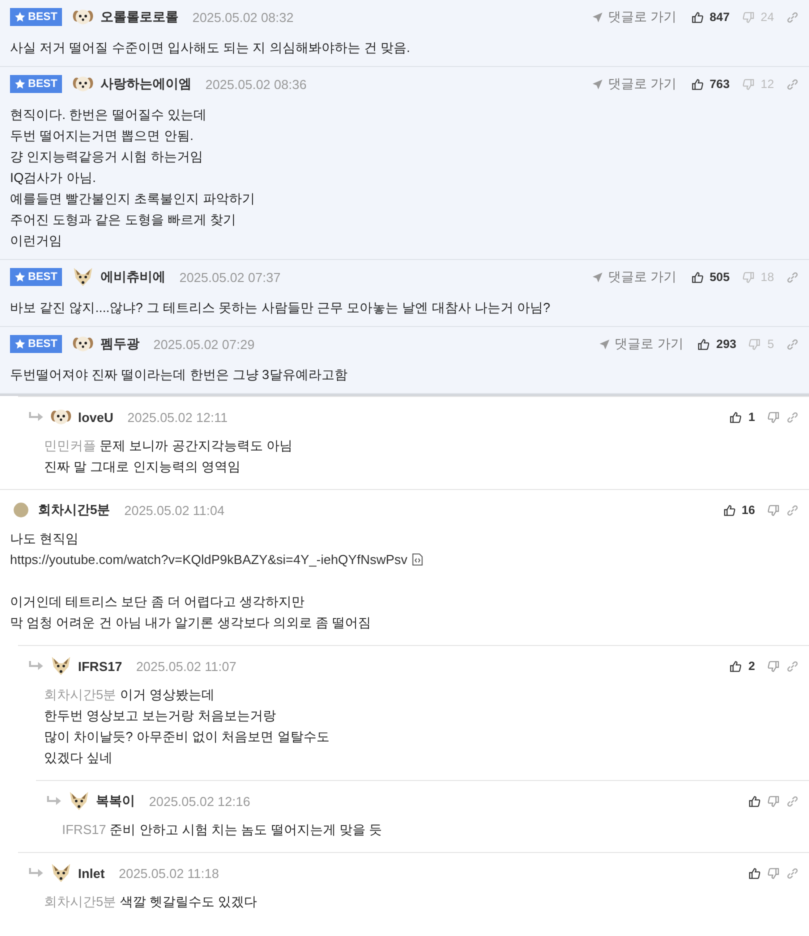 The width and height of the screenshot is (809, 936). I want to click on like-count: 763, so click(720, 84).